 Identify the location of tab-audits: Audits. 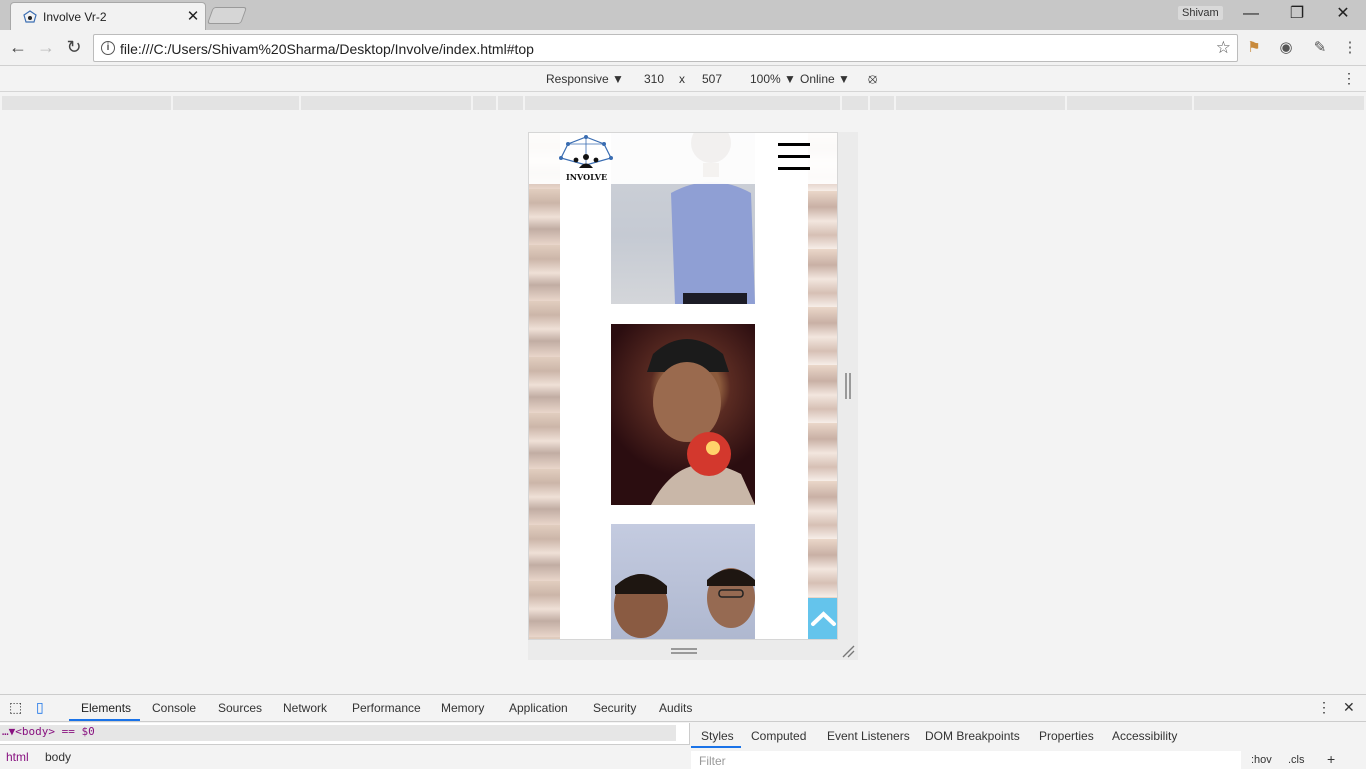
(675, 708).